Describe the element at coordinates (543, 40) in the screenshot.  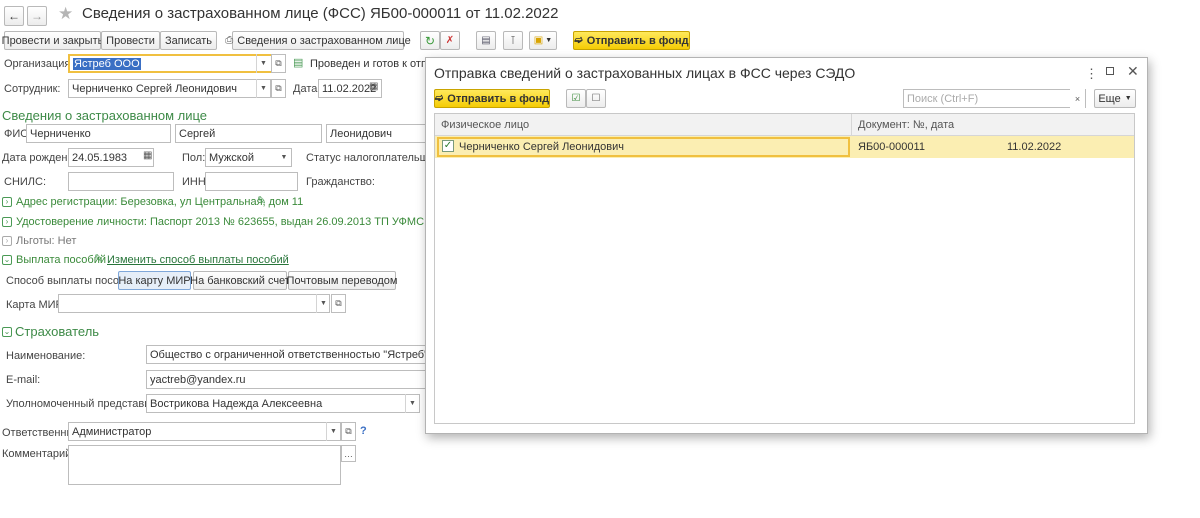
I see `create-based-on-button: ▣ ▼` at that location.